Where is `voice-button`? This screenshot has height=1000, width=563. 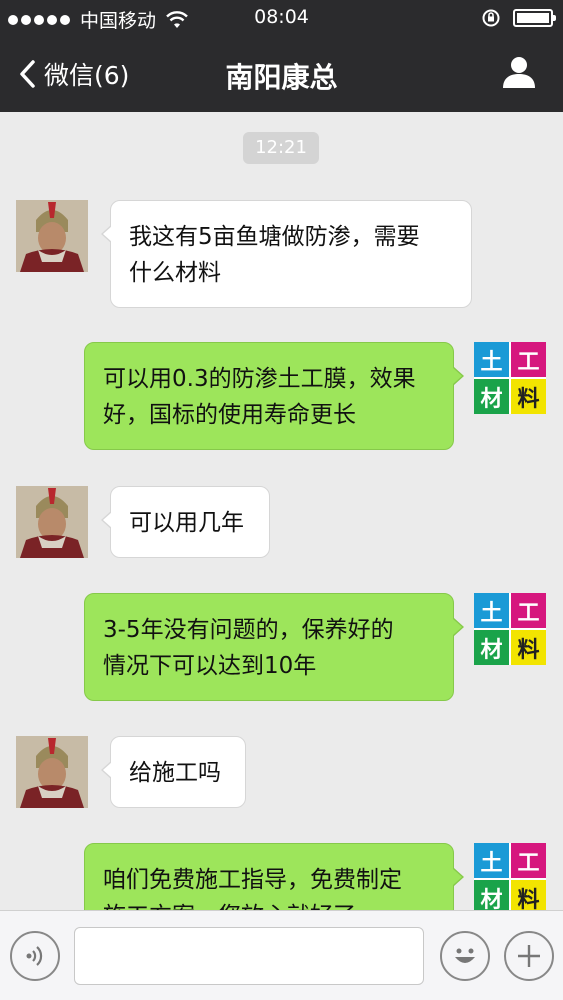 voice-button is located at coordinates (35, 956).